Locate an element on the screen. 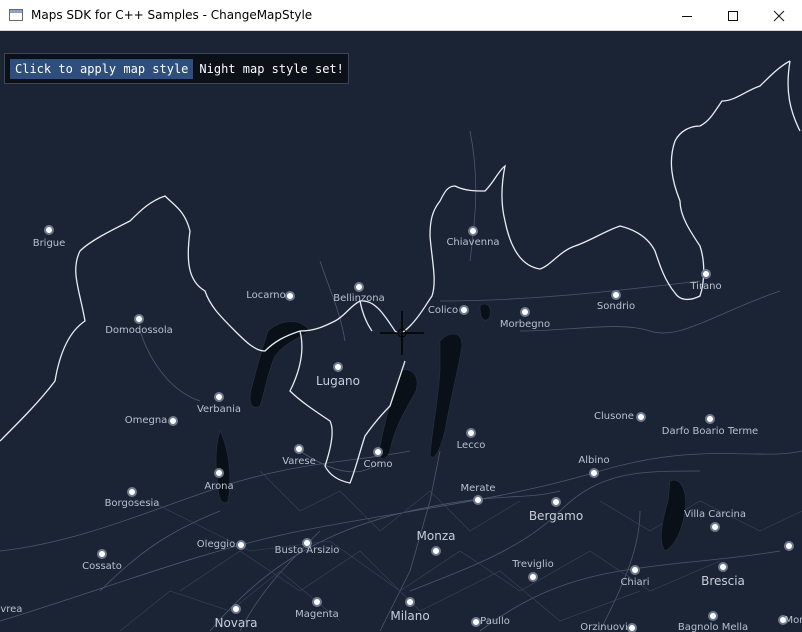 This screenshot has height=632, width=802. city-label: Brigue is located at coordinates (49, 243).